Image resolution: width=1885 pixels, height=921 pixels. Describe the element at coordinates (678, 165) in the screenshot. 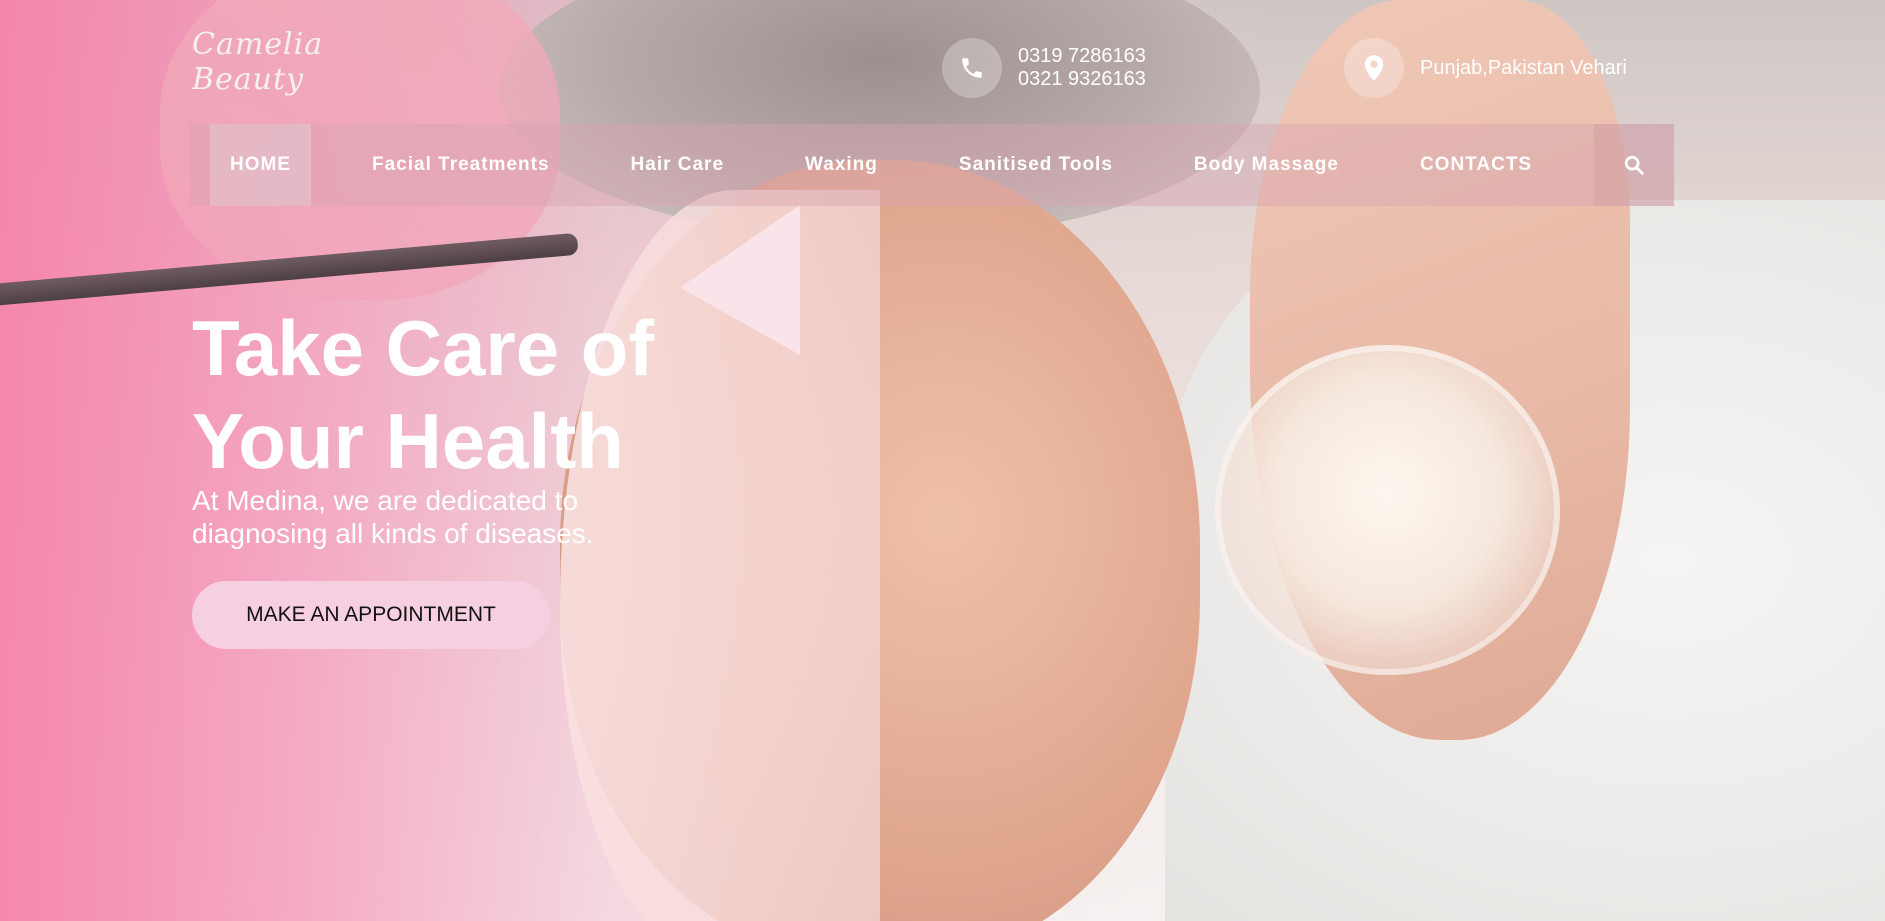

I see `nav-item-hair-care: Hair Care` at that location.